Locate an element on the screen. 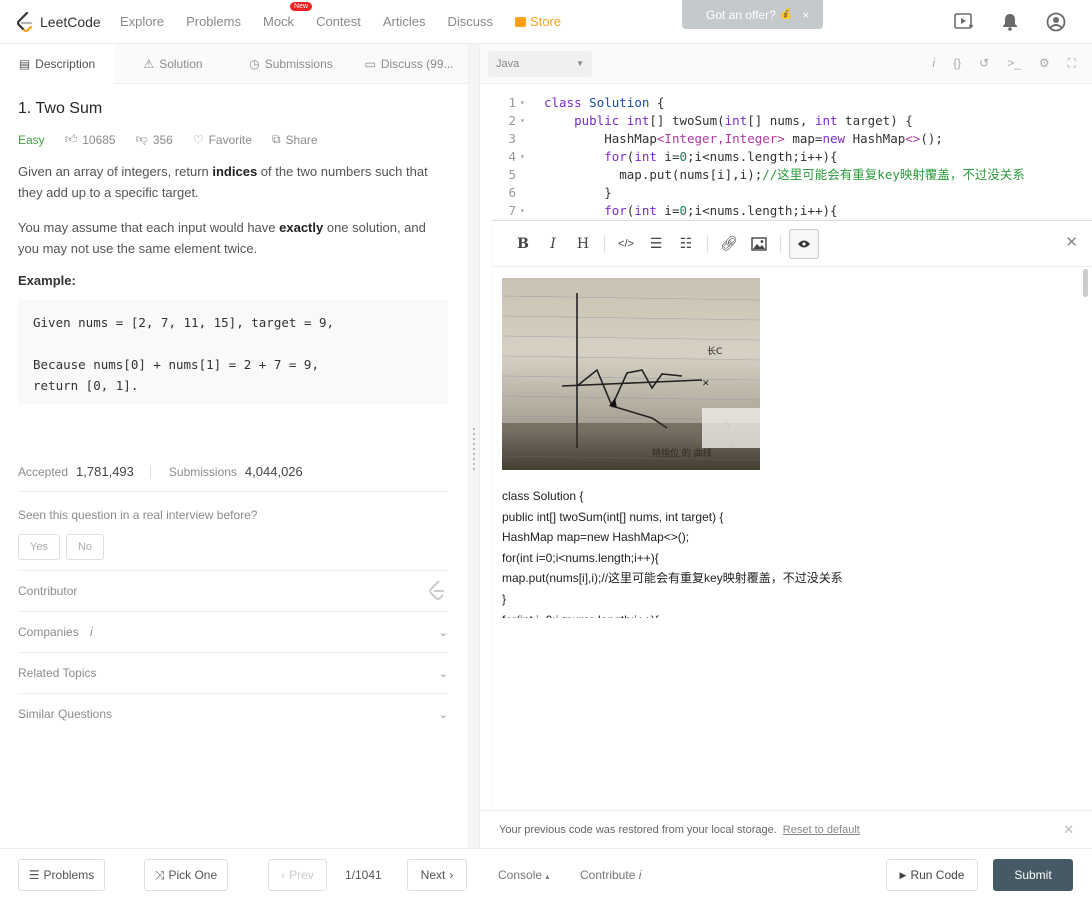  code-line: 4 ▾ for(int i=0;i<nums.length;i++){ is located at coordinates (658, 157).